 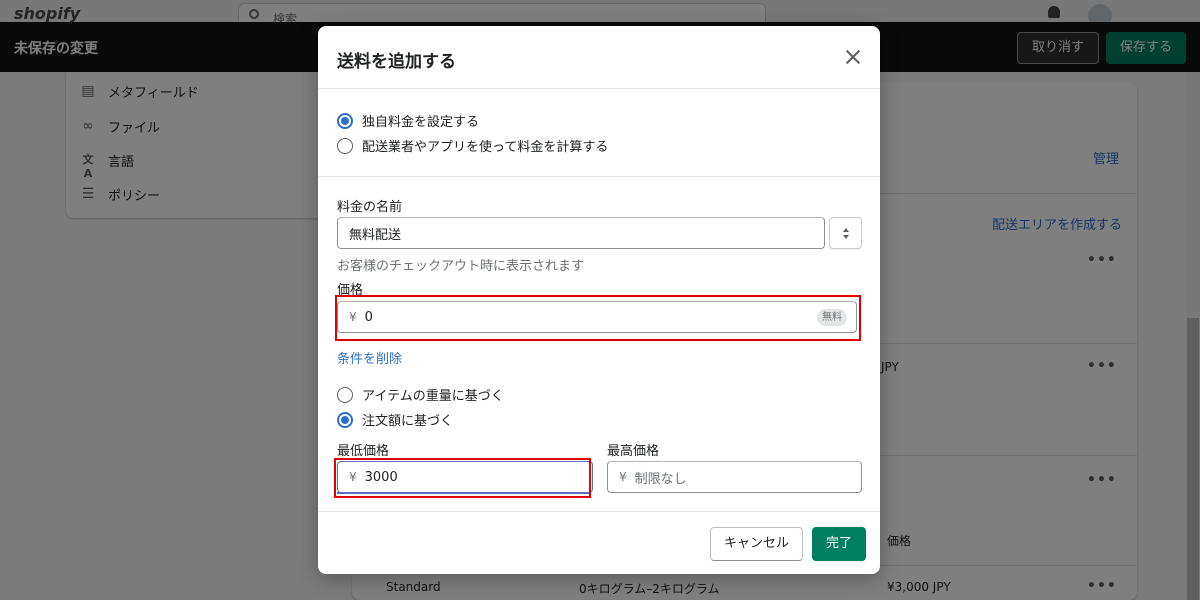 I want to click on modal-title: 送料を追加する, so click(x=396, y=62).